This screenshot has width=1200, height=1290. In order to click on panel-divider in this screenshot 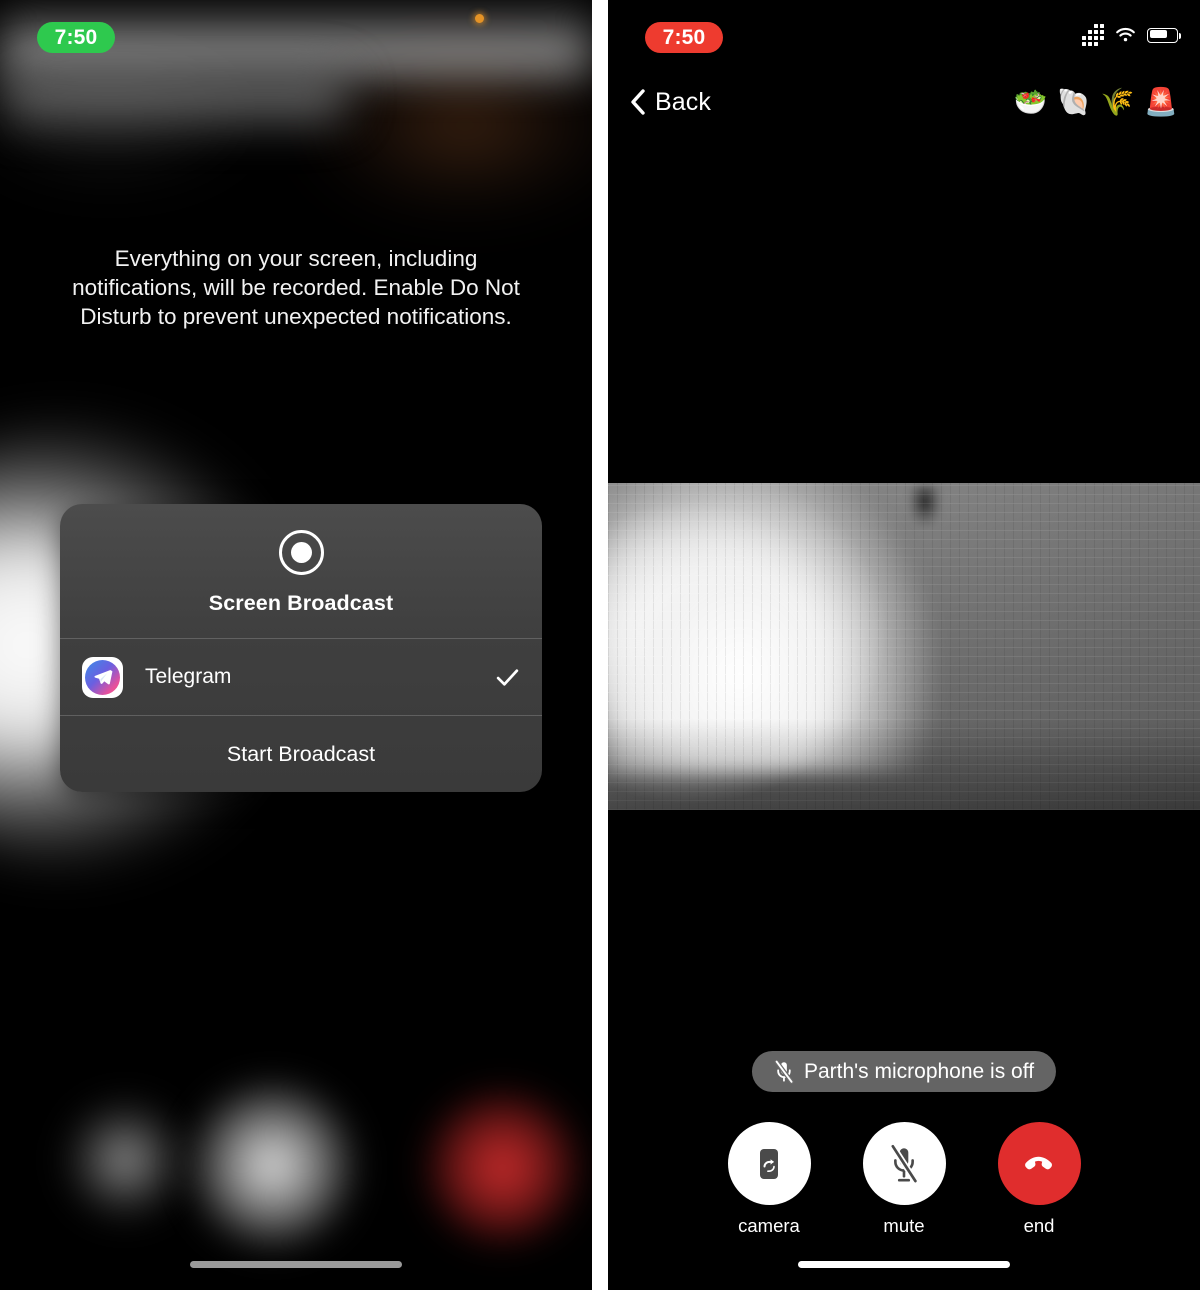, I will do `click(600, 645)`.